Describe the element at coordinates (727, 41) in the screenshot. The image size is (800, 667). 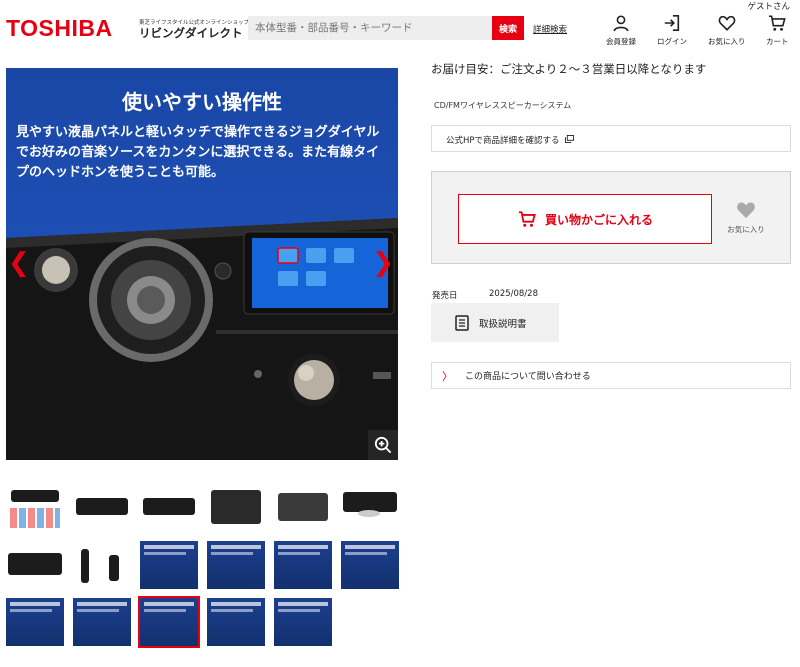
I see `nav-favorites-label: お気に入り` at that location.